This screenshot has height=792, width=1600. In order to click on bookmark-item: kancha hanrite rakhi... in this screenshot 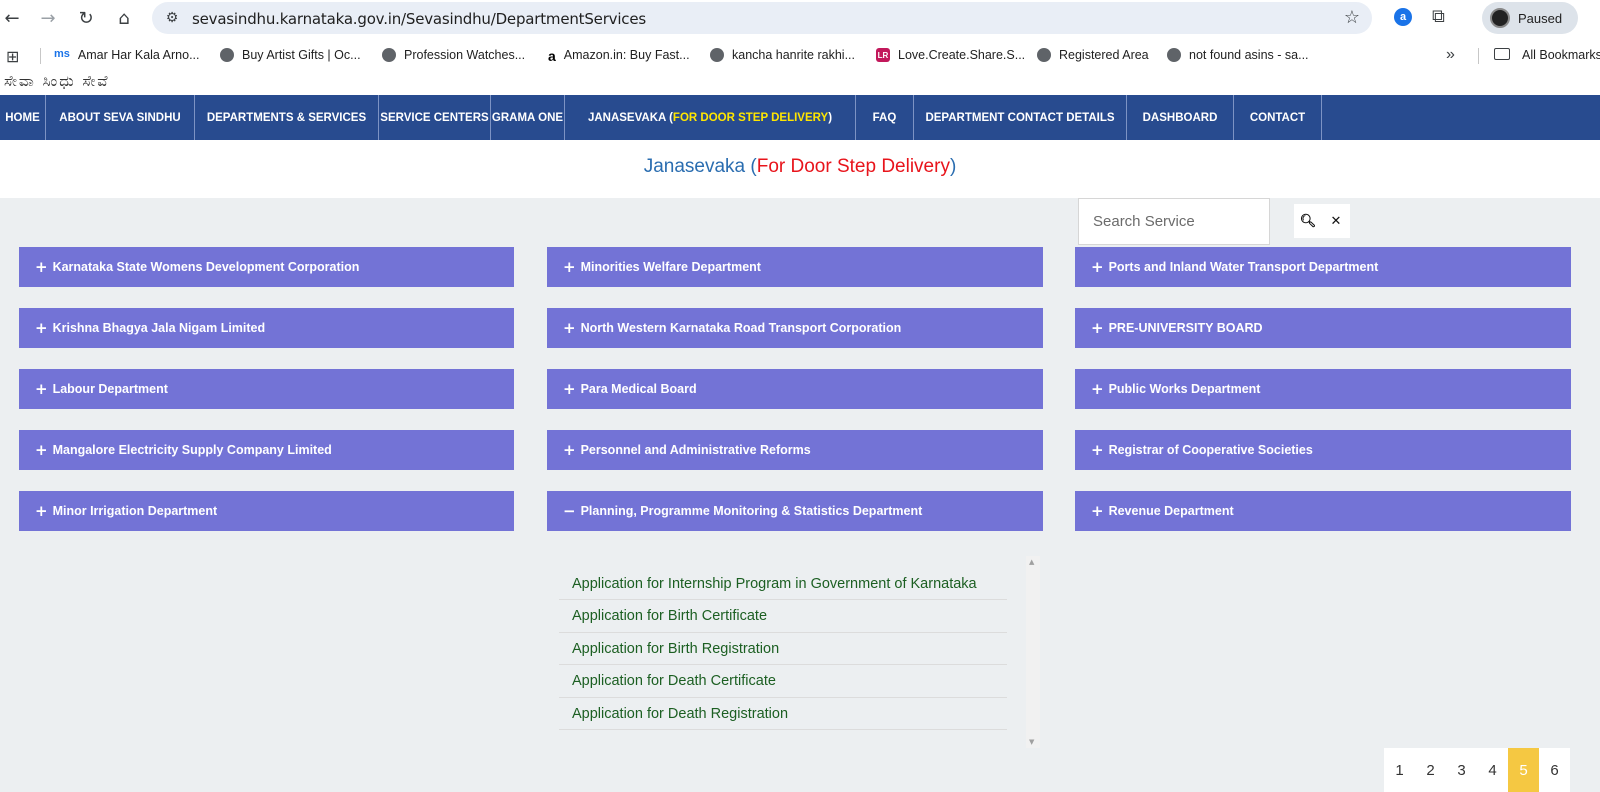, I will do `click(782, 55)`.